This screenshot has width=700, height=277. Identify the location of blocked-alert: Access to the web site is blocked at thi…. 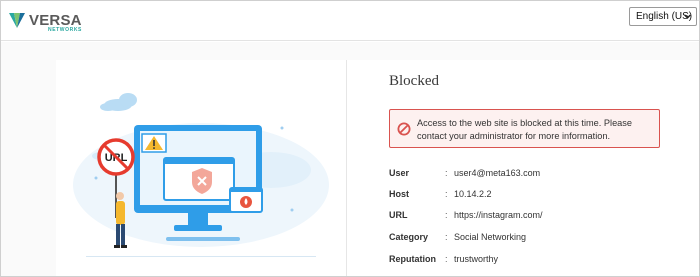
(524, 128).